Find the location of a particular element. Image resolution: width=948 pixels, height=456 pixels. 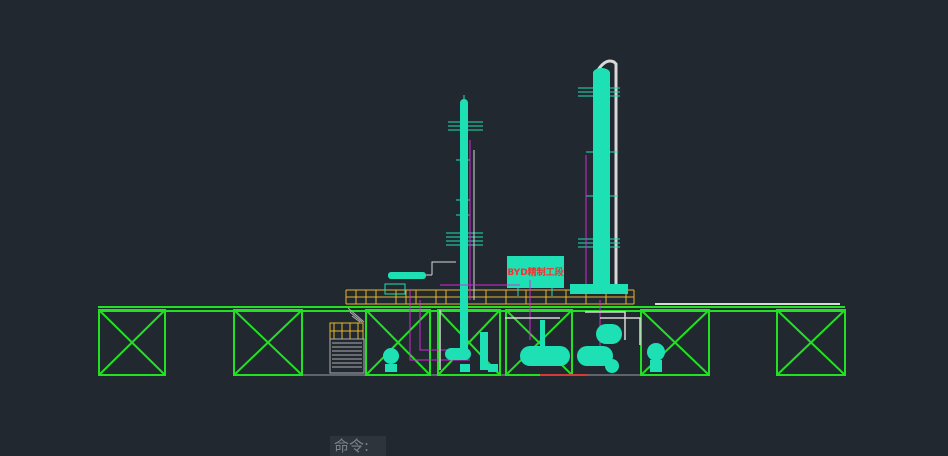

left-column is located at coordinates (464, 226).